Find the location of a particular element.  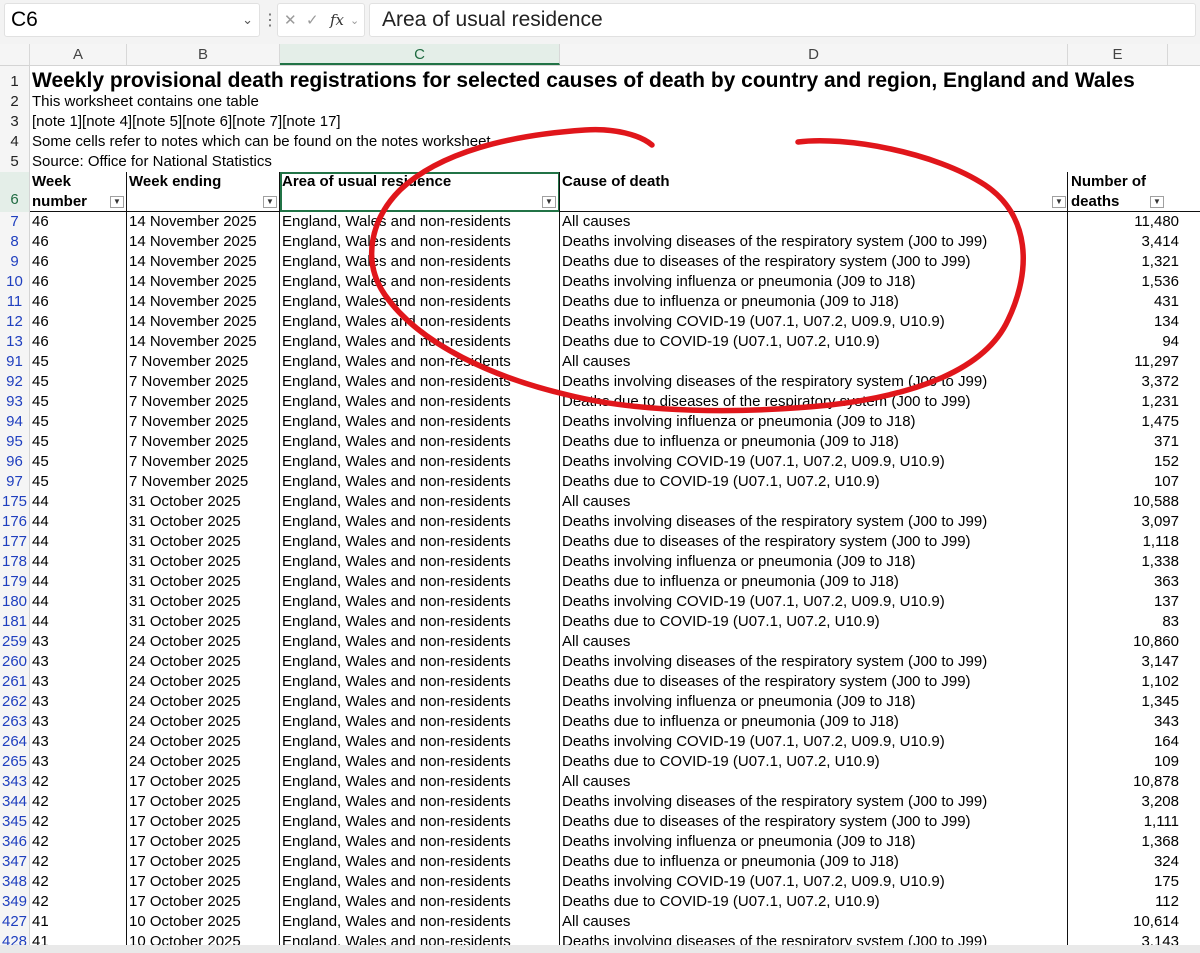

column-header-e: E is located at coordinates (1118, 54).